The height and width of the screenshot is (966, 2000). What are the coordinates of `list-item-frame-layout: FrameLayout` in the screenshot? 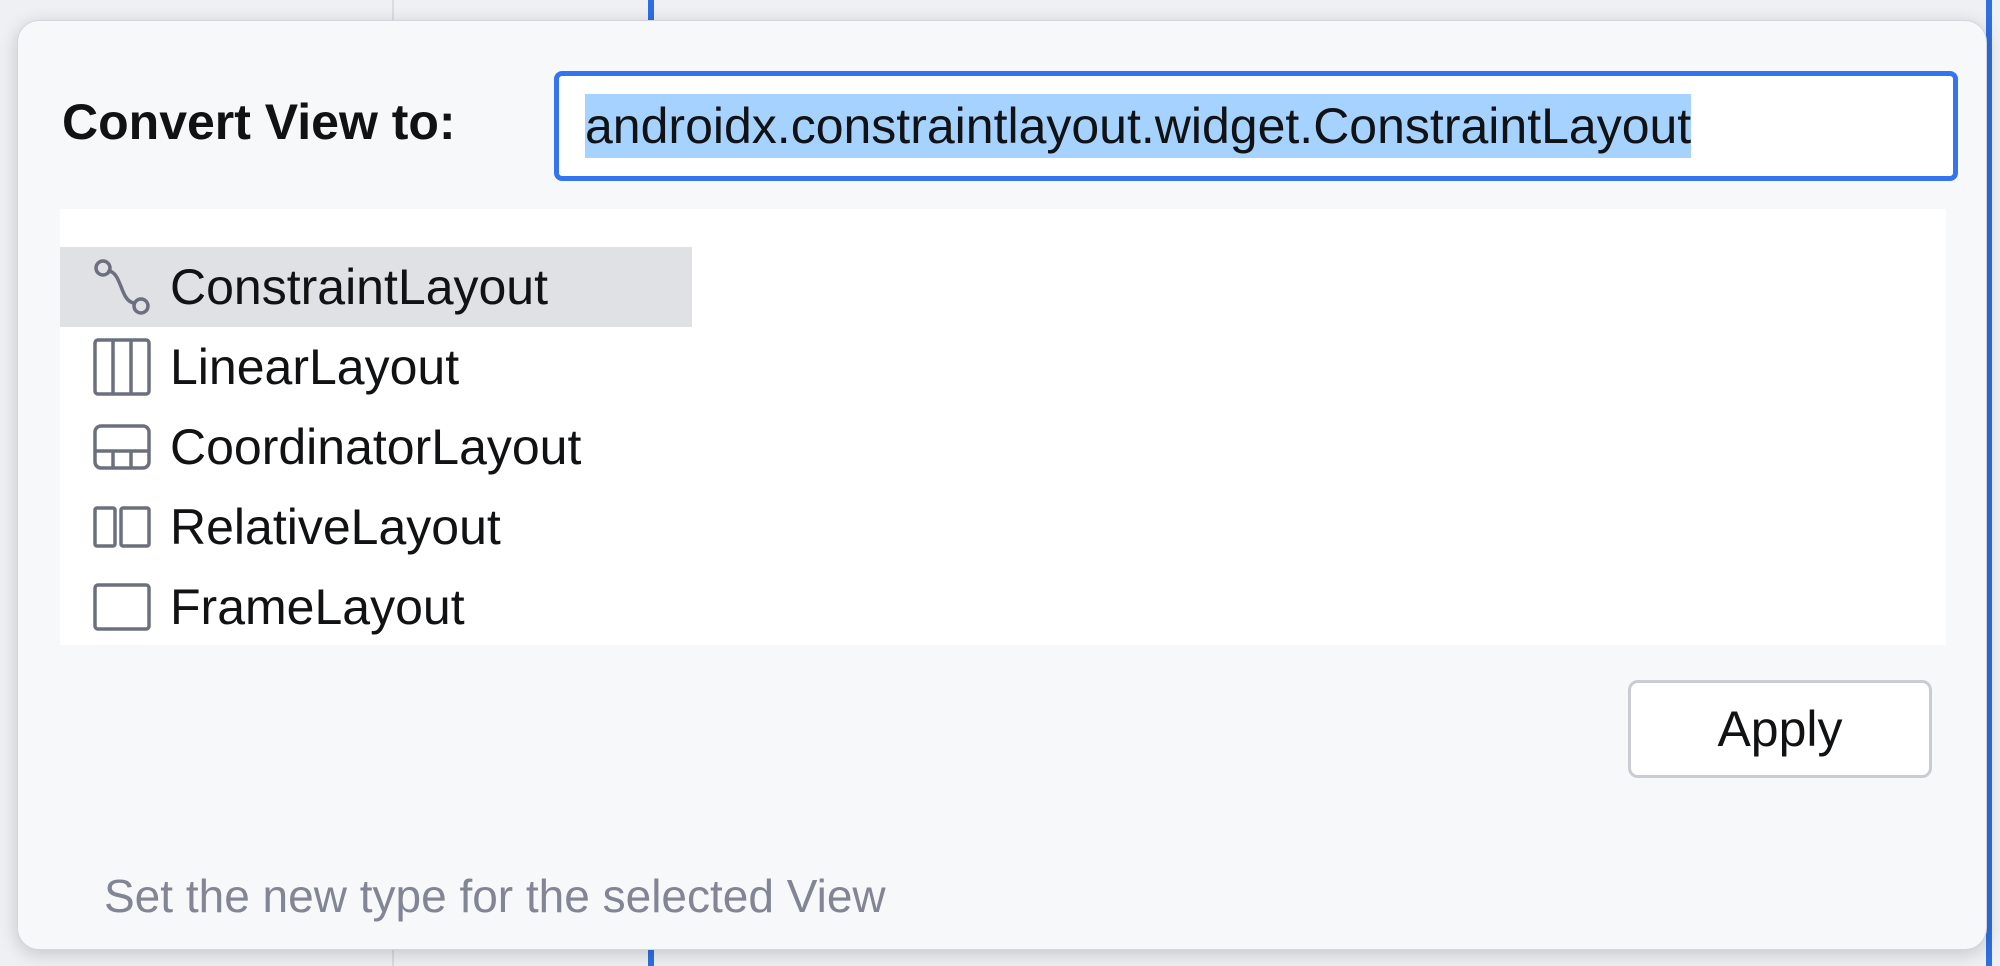 It's located at (262, 607).